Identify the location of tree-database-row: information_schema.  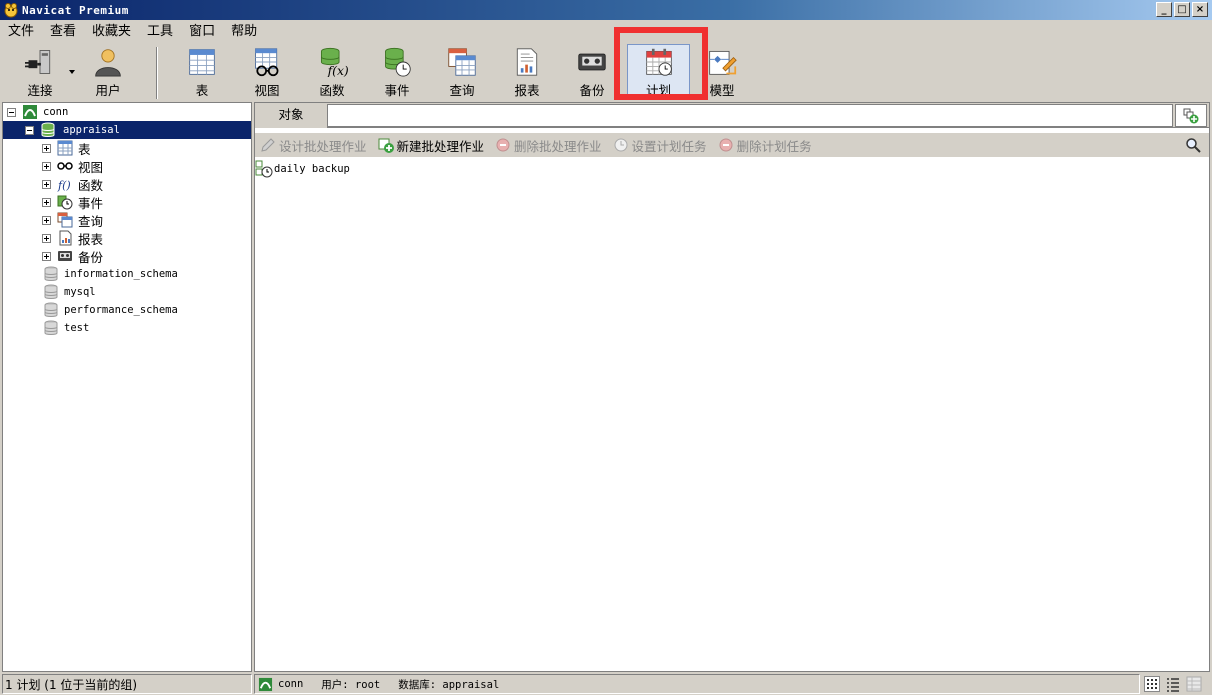
(110, 274).